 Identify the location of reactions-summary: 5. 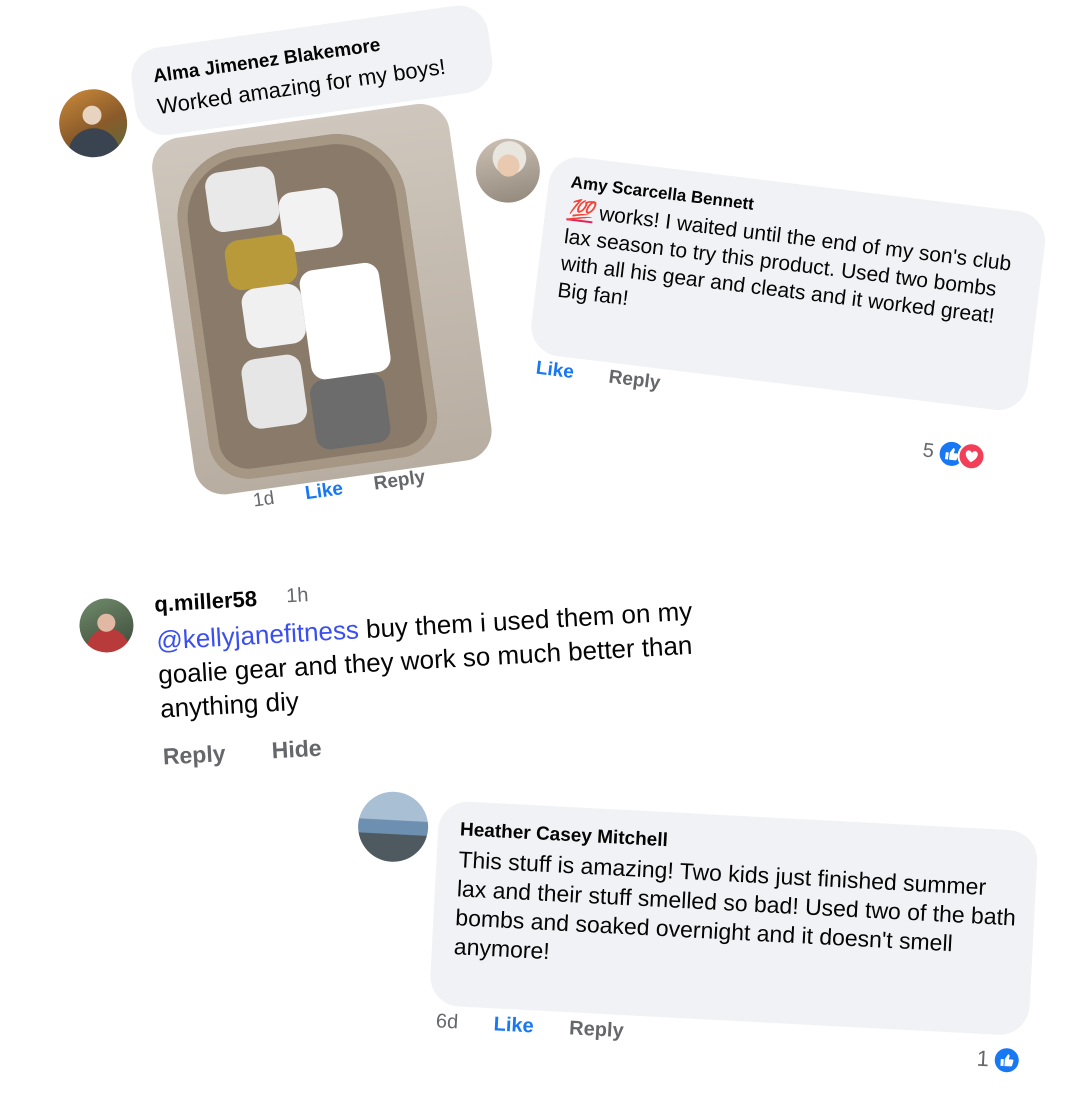
(954, 454).